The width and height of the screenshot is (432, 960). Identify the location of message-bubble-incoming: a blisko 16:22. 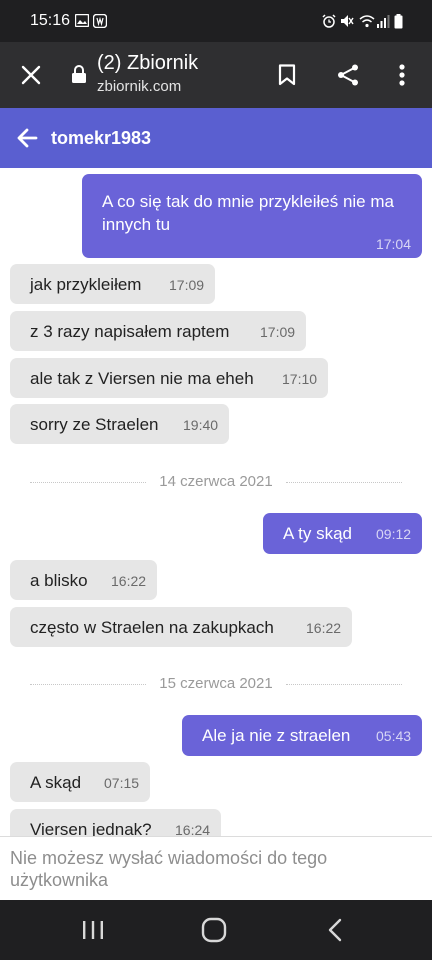
(83, 580).